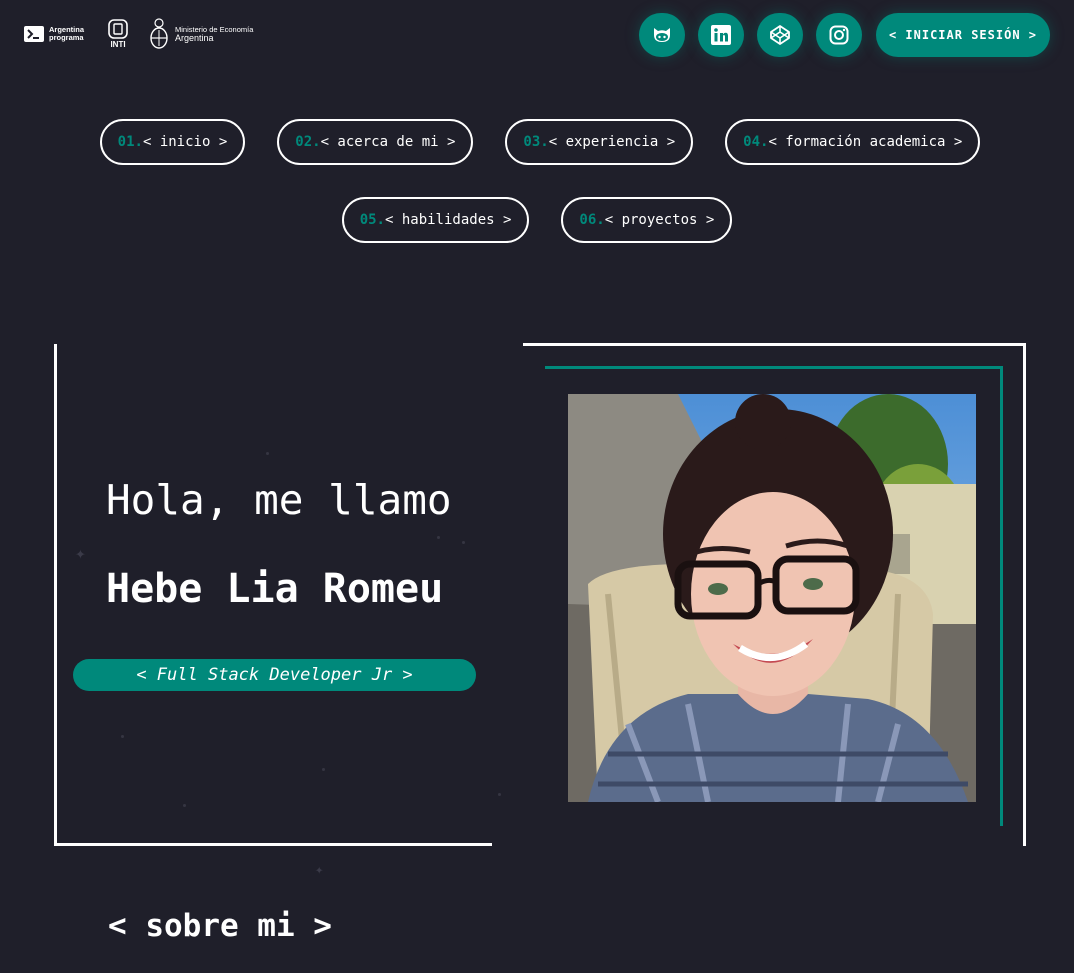 This screenshot has height=973, width=1074. I want to click on argentina-programa-logo: Argentina programa, so click(54, 34).